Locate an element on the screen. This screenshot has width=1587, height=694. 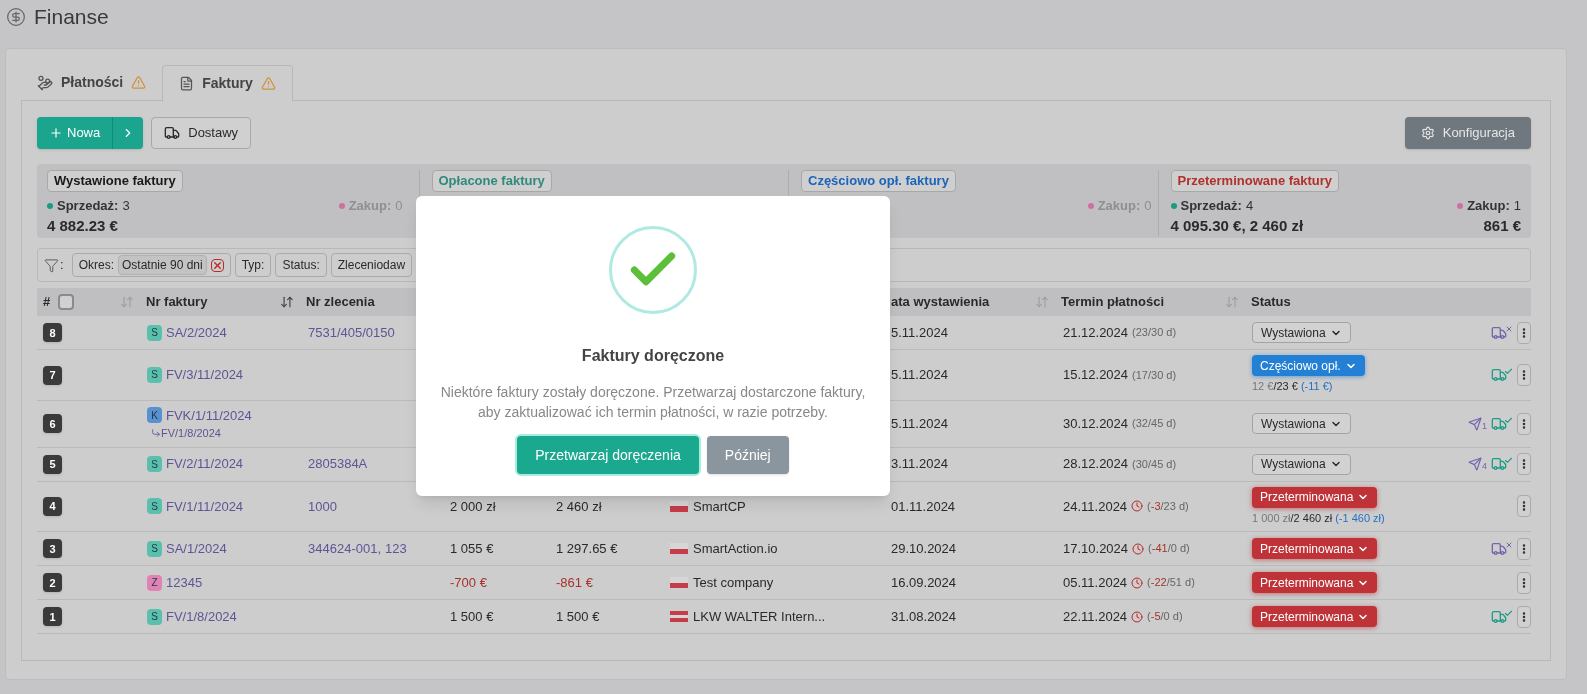
filter-chip: Status: is located at coordinates (301, 265).